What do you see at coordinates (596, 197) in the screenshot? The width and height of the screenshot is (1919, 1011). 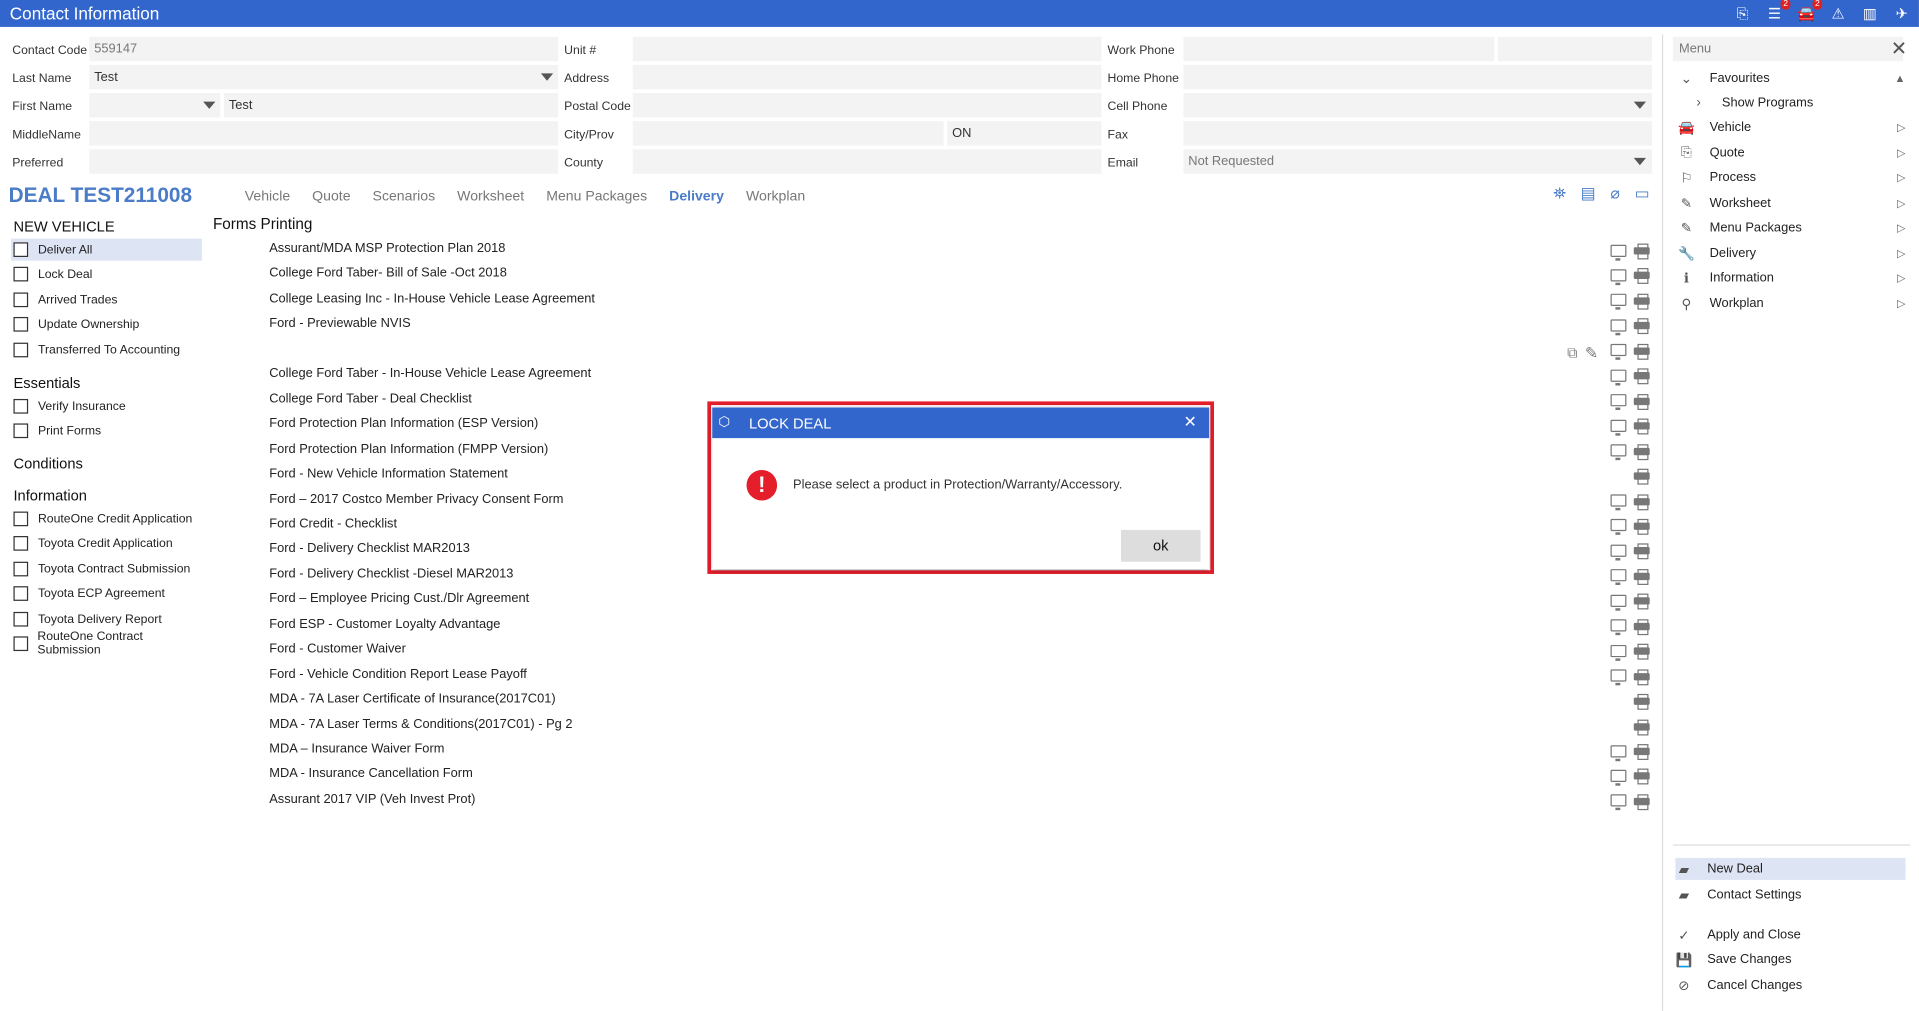 I see `tab-menu-packages: Menu Packages` at bounding box center [596, 197].